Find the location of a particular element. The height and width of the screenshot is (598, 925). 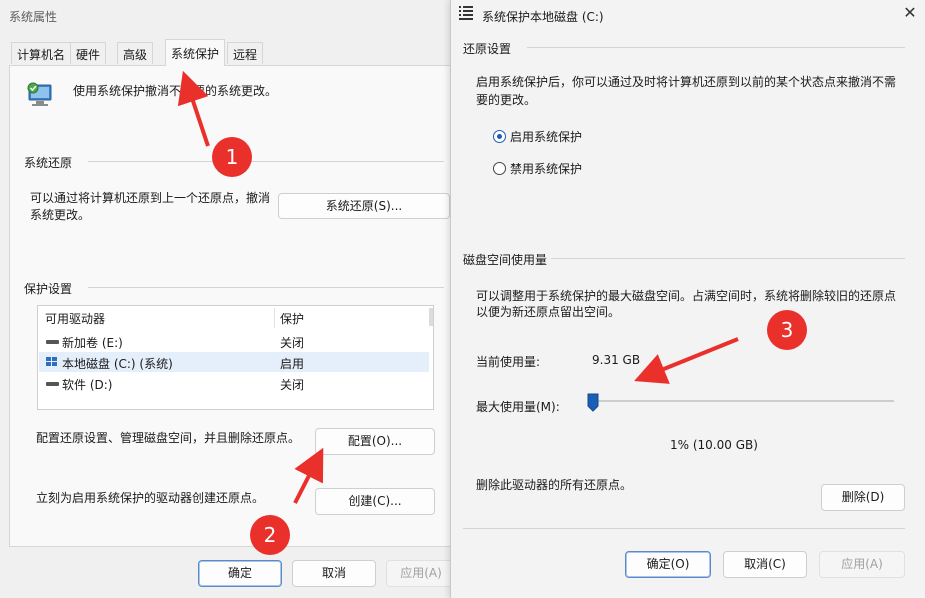

annotation-badge-3: 3 is located at coordinates (787, 330).